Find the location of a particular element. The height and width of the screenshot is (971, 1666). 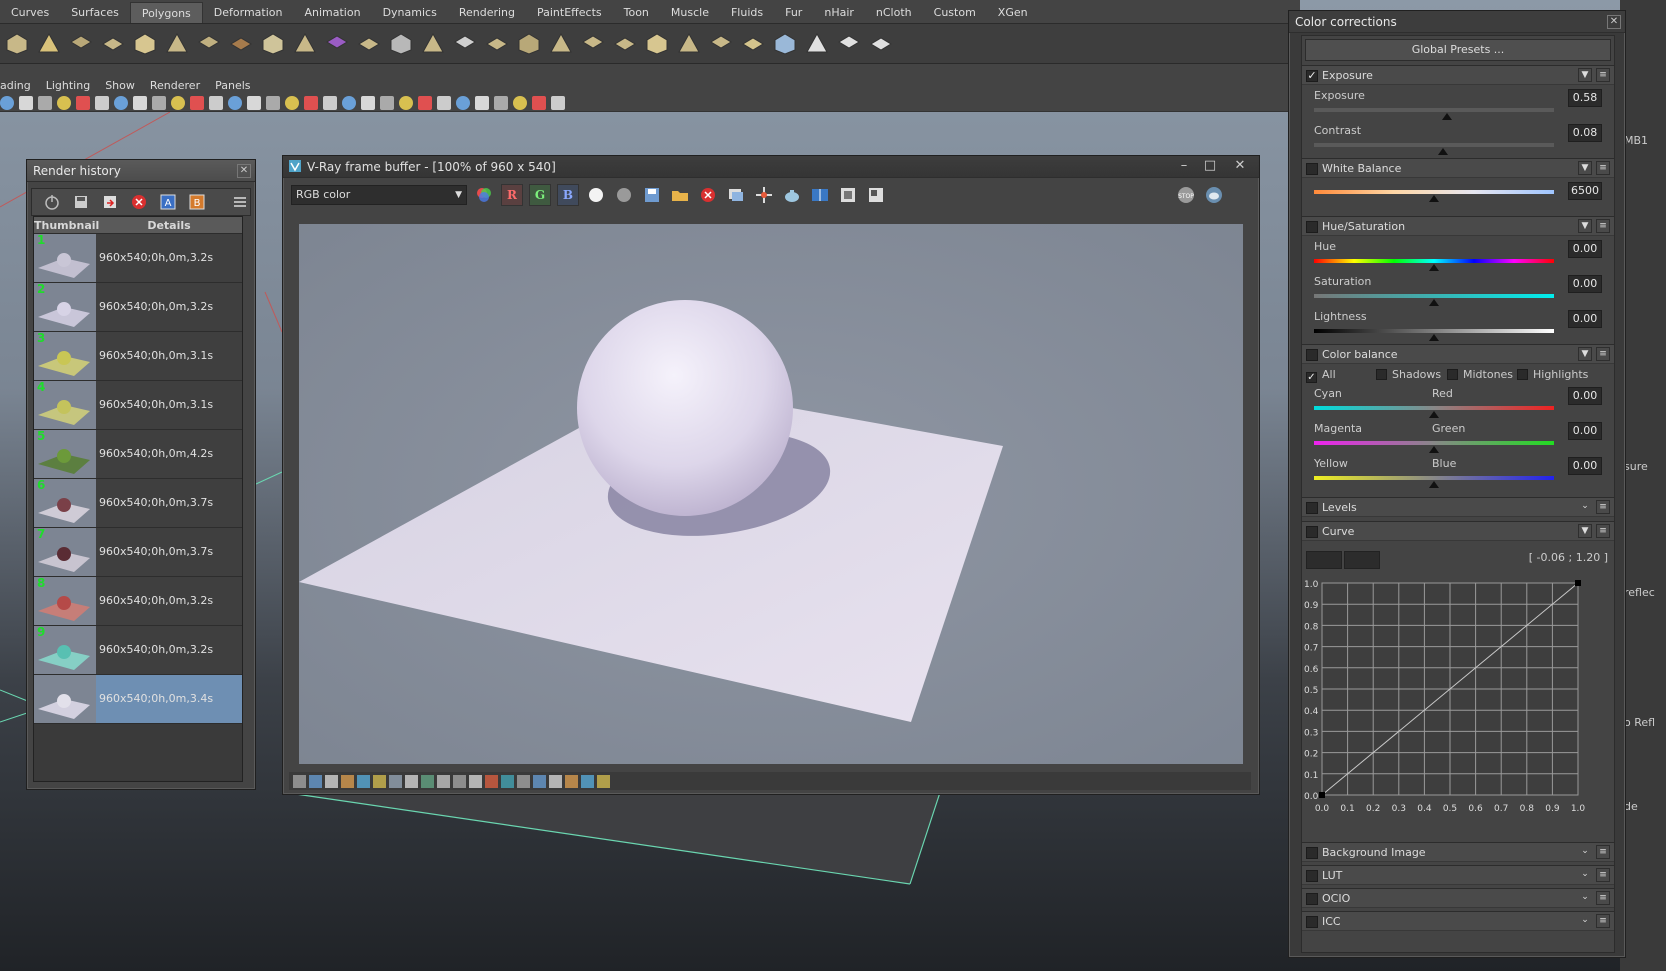

shelf-tab: nHair is located at coordinates (839, 12).